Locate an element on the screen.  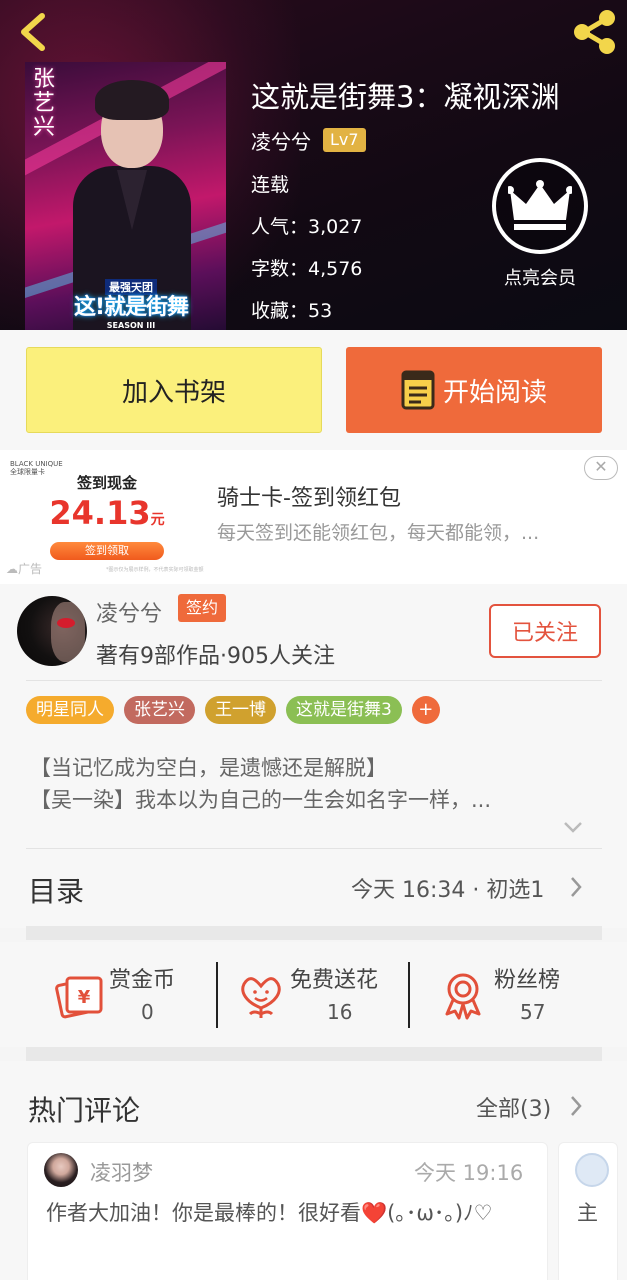
favorites-count: 收藏：53 is located at coordinates (292, 311).